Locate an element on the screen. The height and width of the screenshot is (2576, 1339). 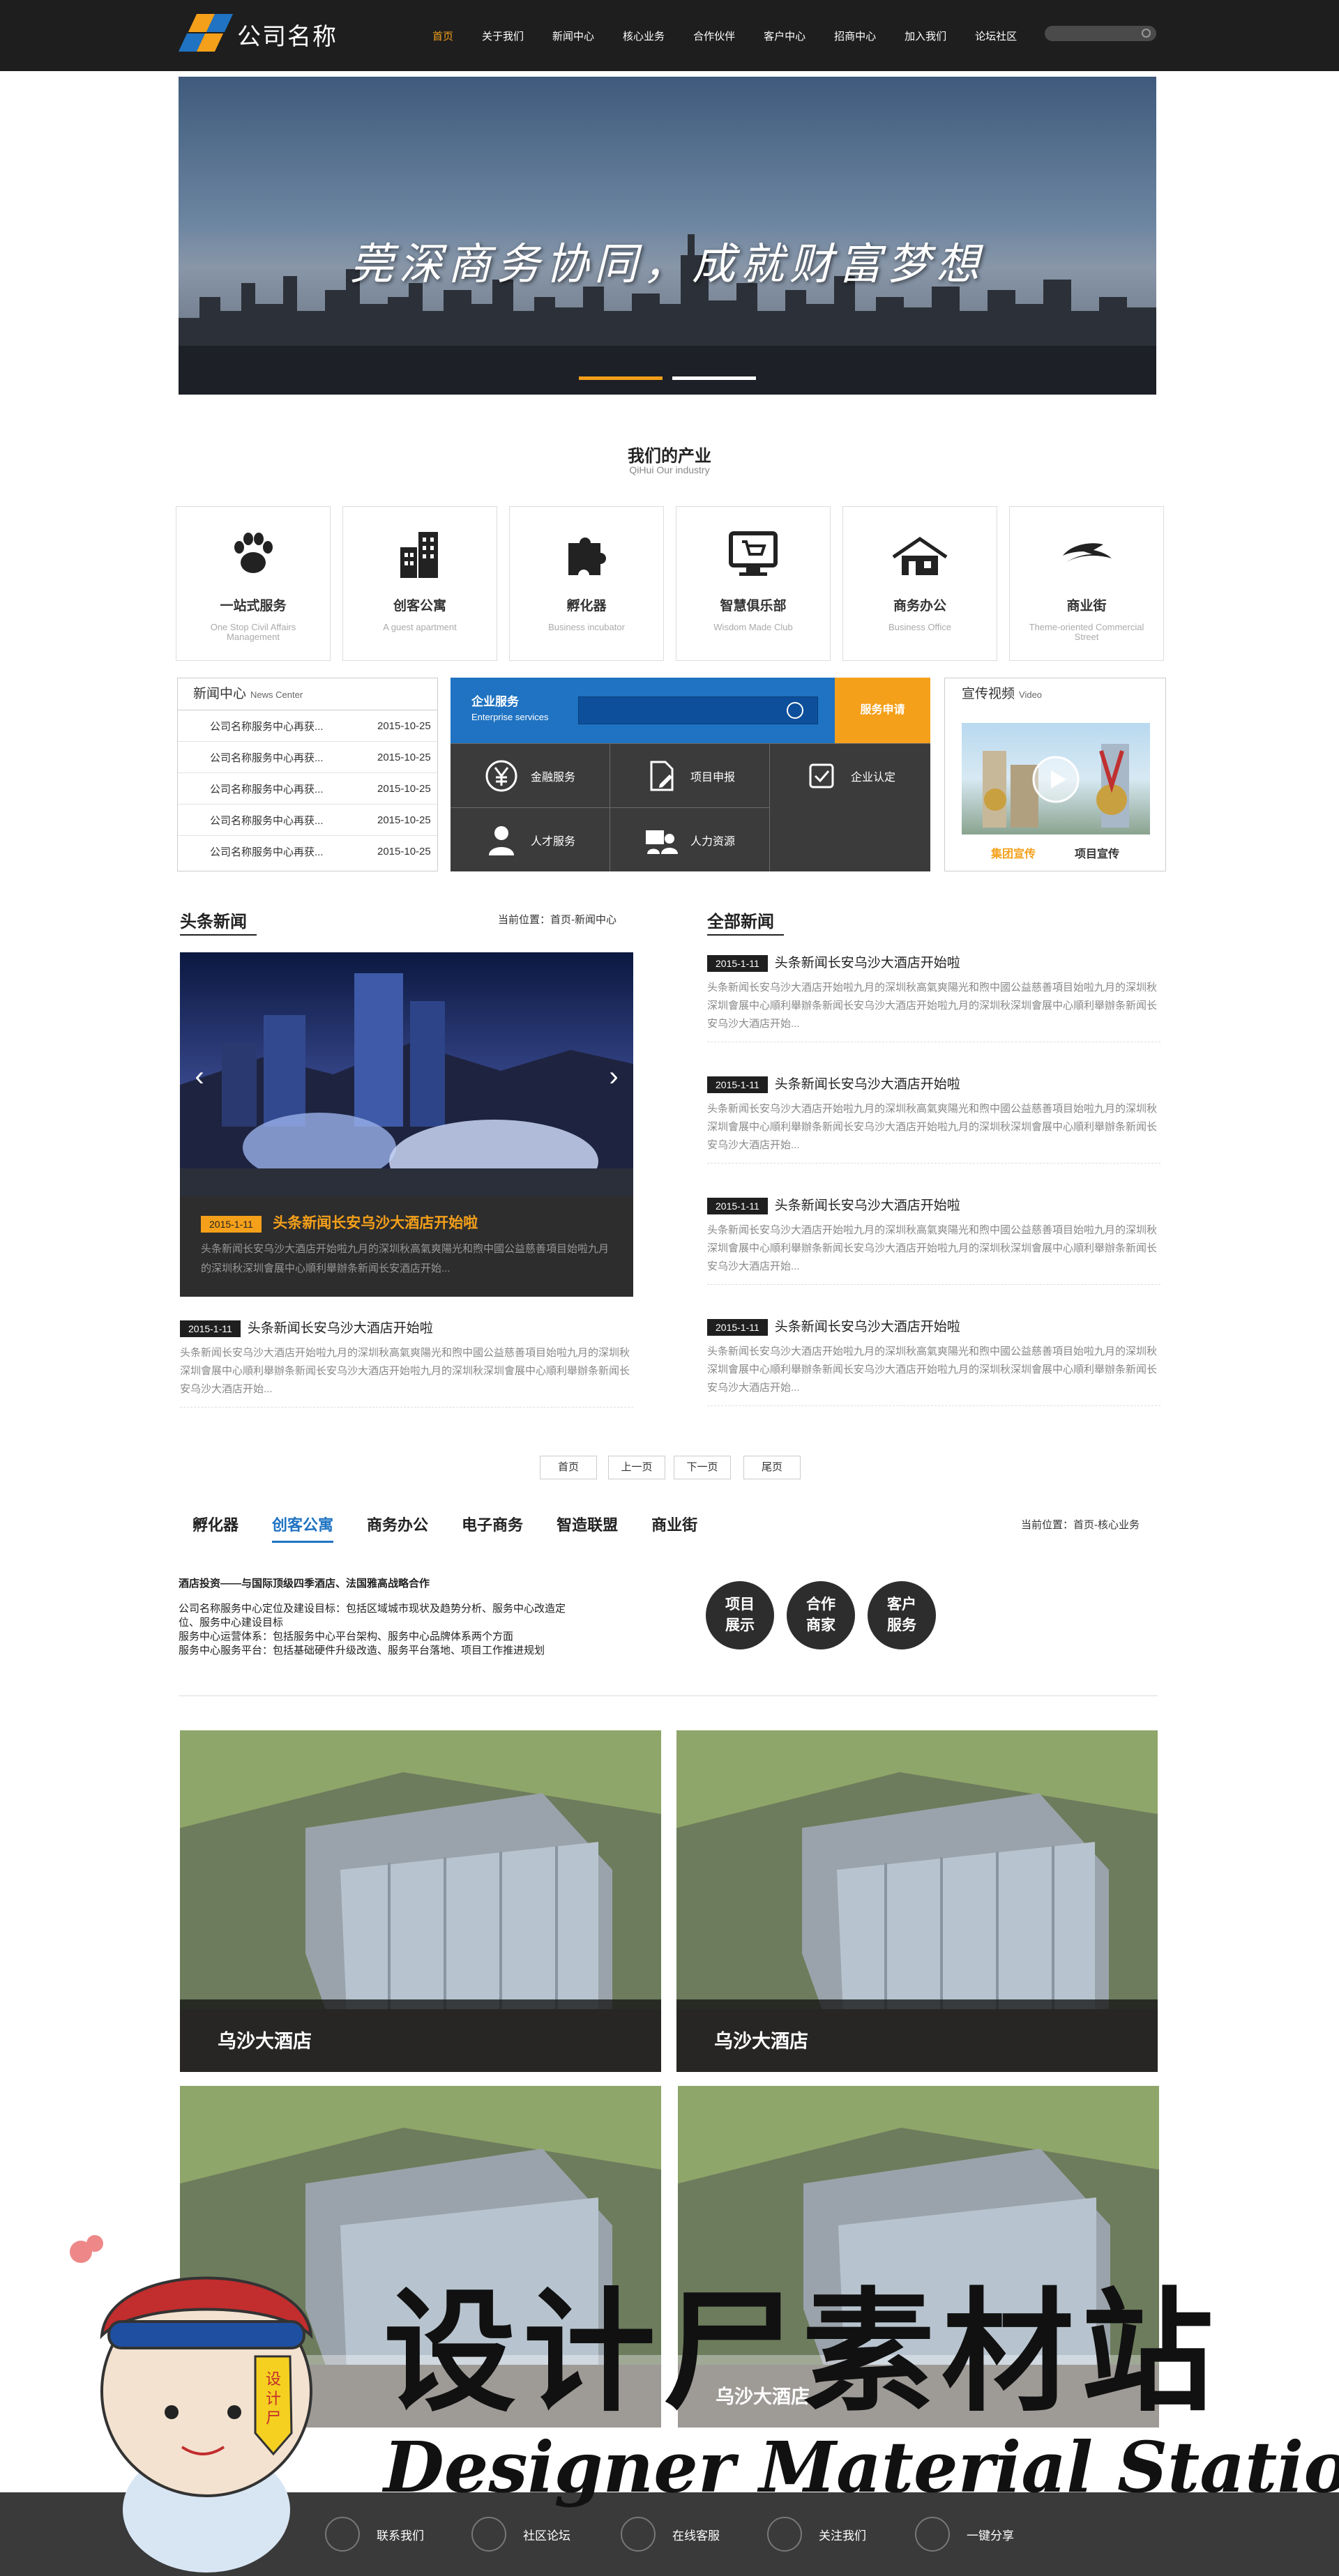
tab-office: 商务办公 is located at coordinates (397, 1528).